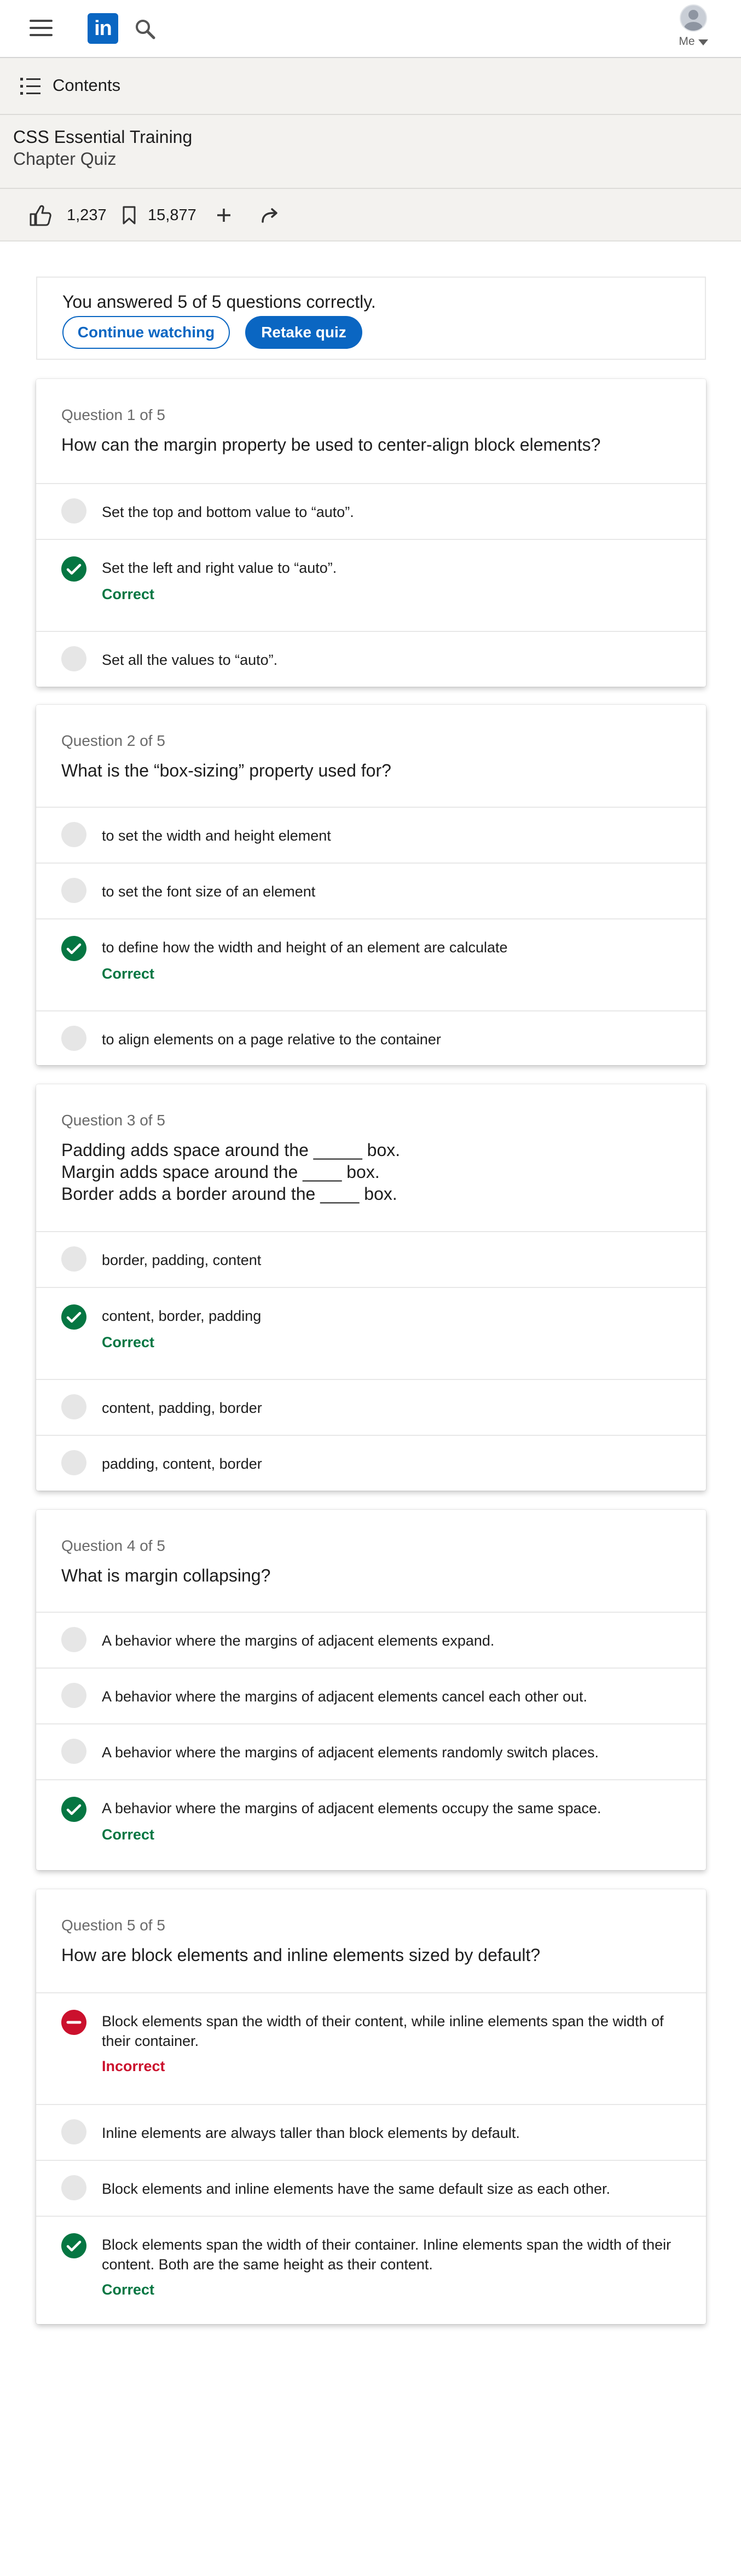  Describe the element at coordinates (371, 1259) in the screenshot. I see `answer-option: border, padding, content` at that location.